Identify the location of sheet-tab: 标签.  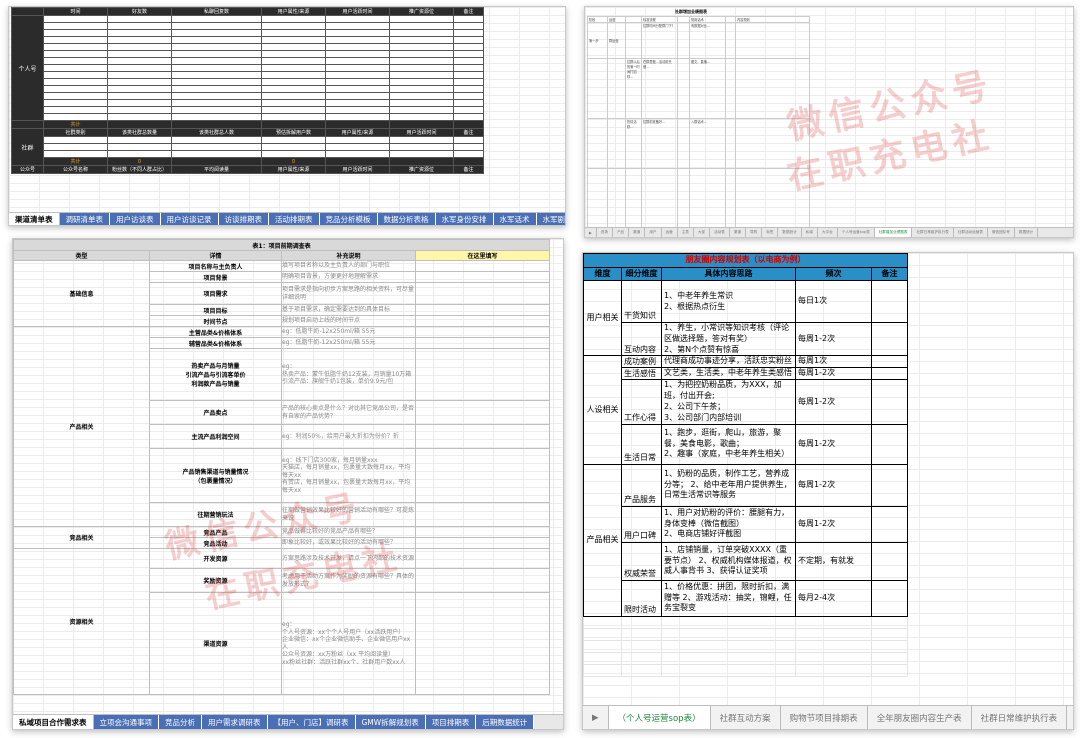
(770, 232).